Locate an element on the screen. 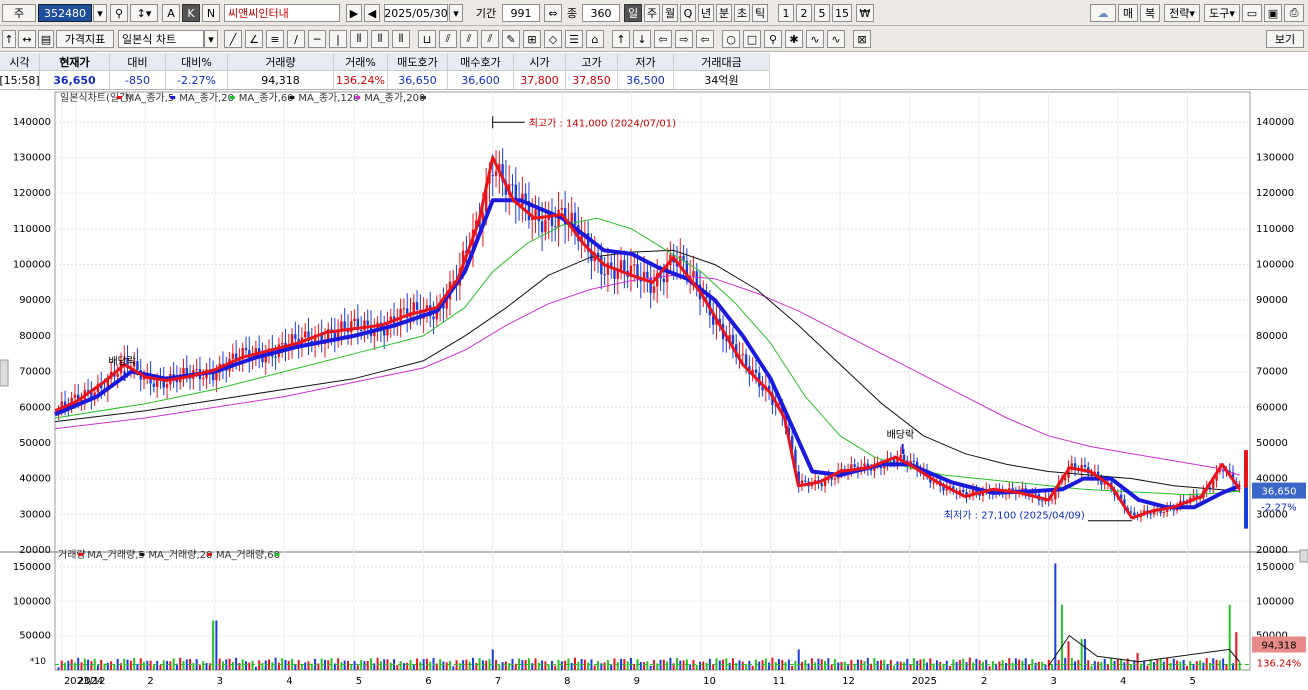 The image size is (1308, 690). view-button: 보기 is located at coordinates (1285, 39).